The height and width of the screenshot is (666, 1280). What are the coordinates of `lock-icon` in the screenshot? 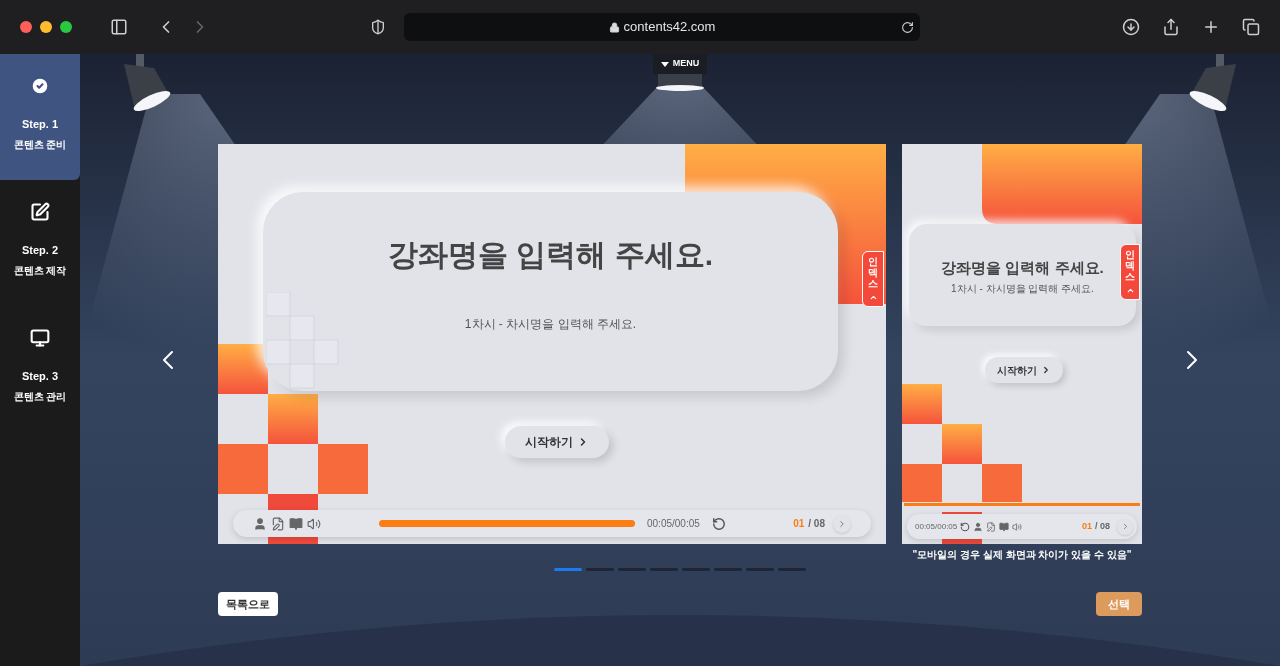 It's located at (614, 27).